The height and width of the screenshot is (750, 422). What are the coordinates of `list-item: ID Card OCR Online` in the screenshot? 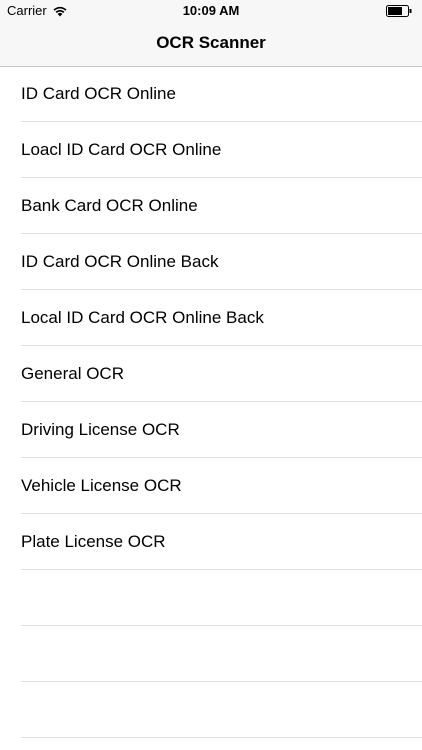 It's located at (211, 94).